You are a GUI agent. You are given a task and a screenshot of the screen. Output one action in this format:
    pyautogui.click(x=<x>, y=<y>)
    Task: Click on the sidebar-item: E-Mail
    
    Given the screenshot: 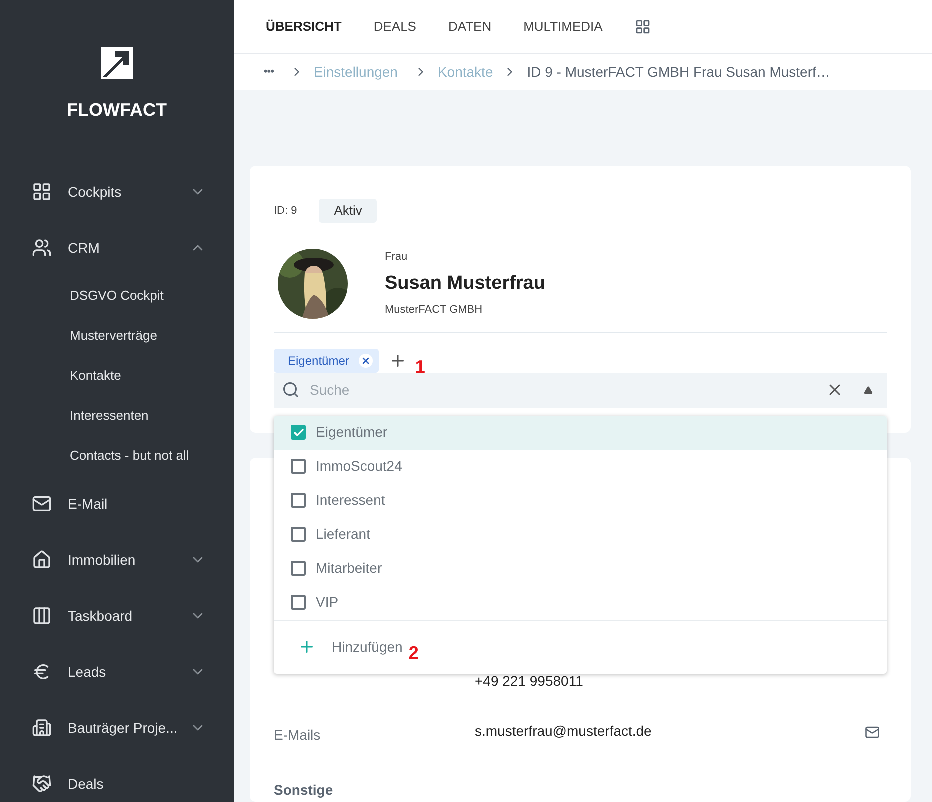 What is the action you would take?
    pyautogui.click(x=117, y=504)
    